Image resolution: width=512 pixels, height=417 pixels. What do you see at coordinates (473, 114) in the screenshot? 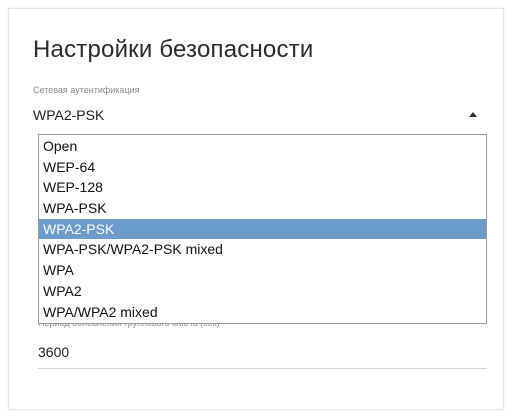
I see `chevron-up-icon` at bounding box center [473, 114].